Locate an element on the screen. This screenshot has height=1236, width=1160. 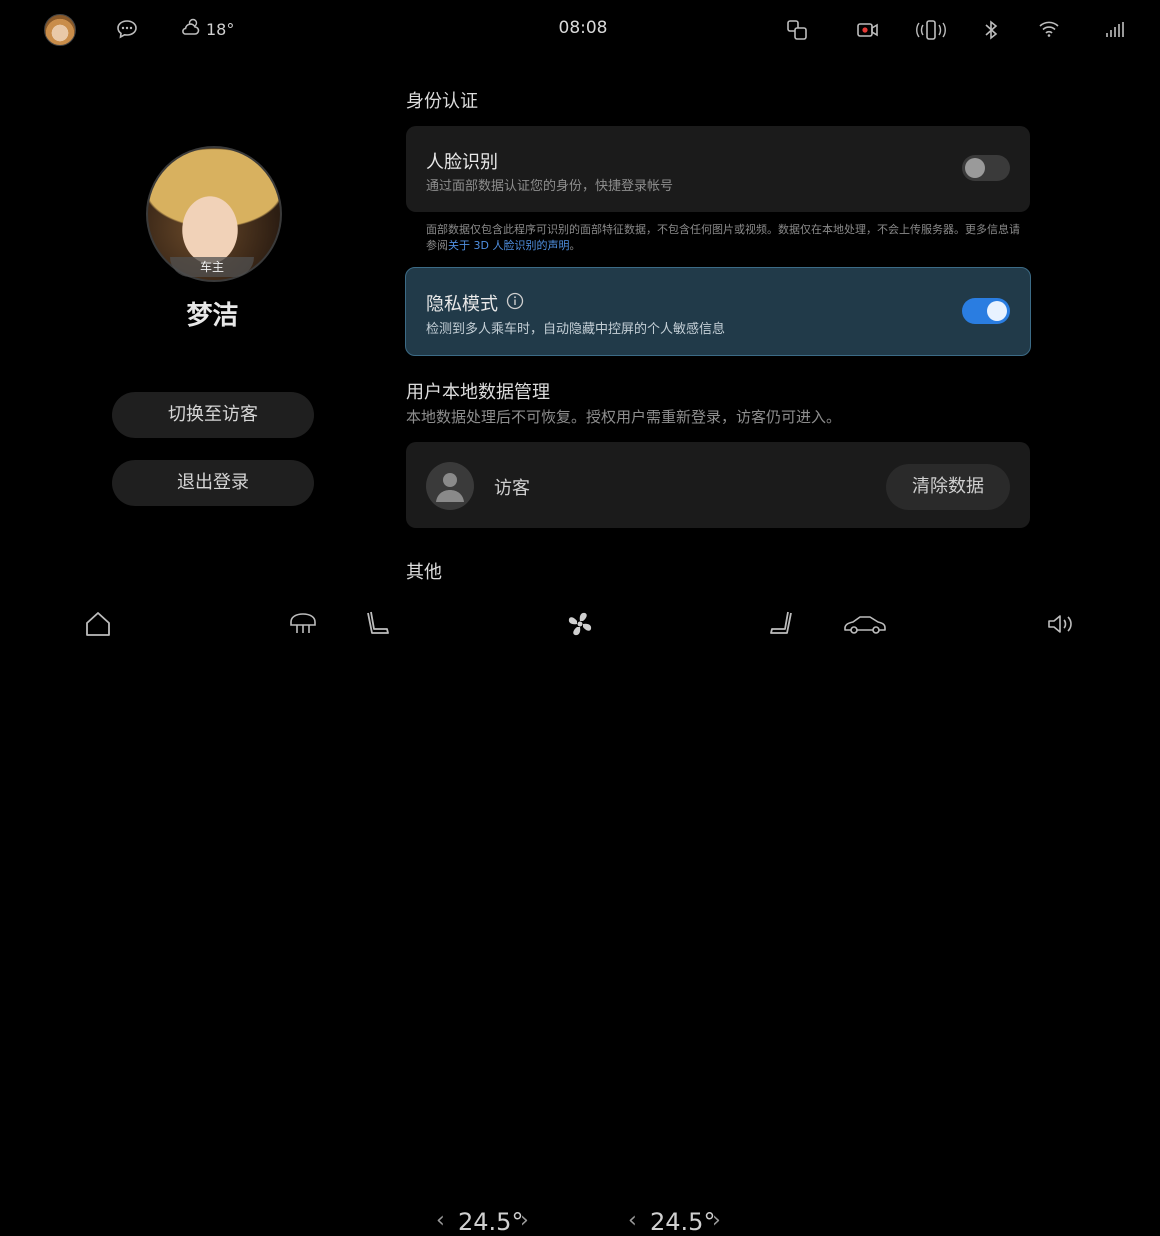
privacy-title-row: 隐私模式 is located at coordinates (475, 303).